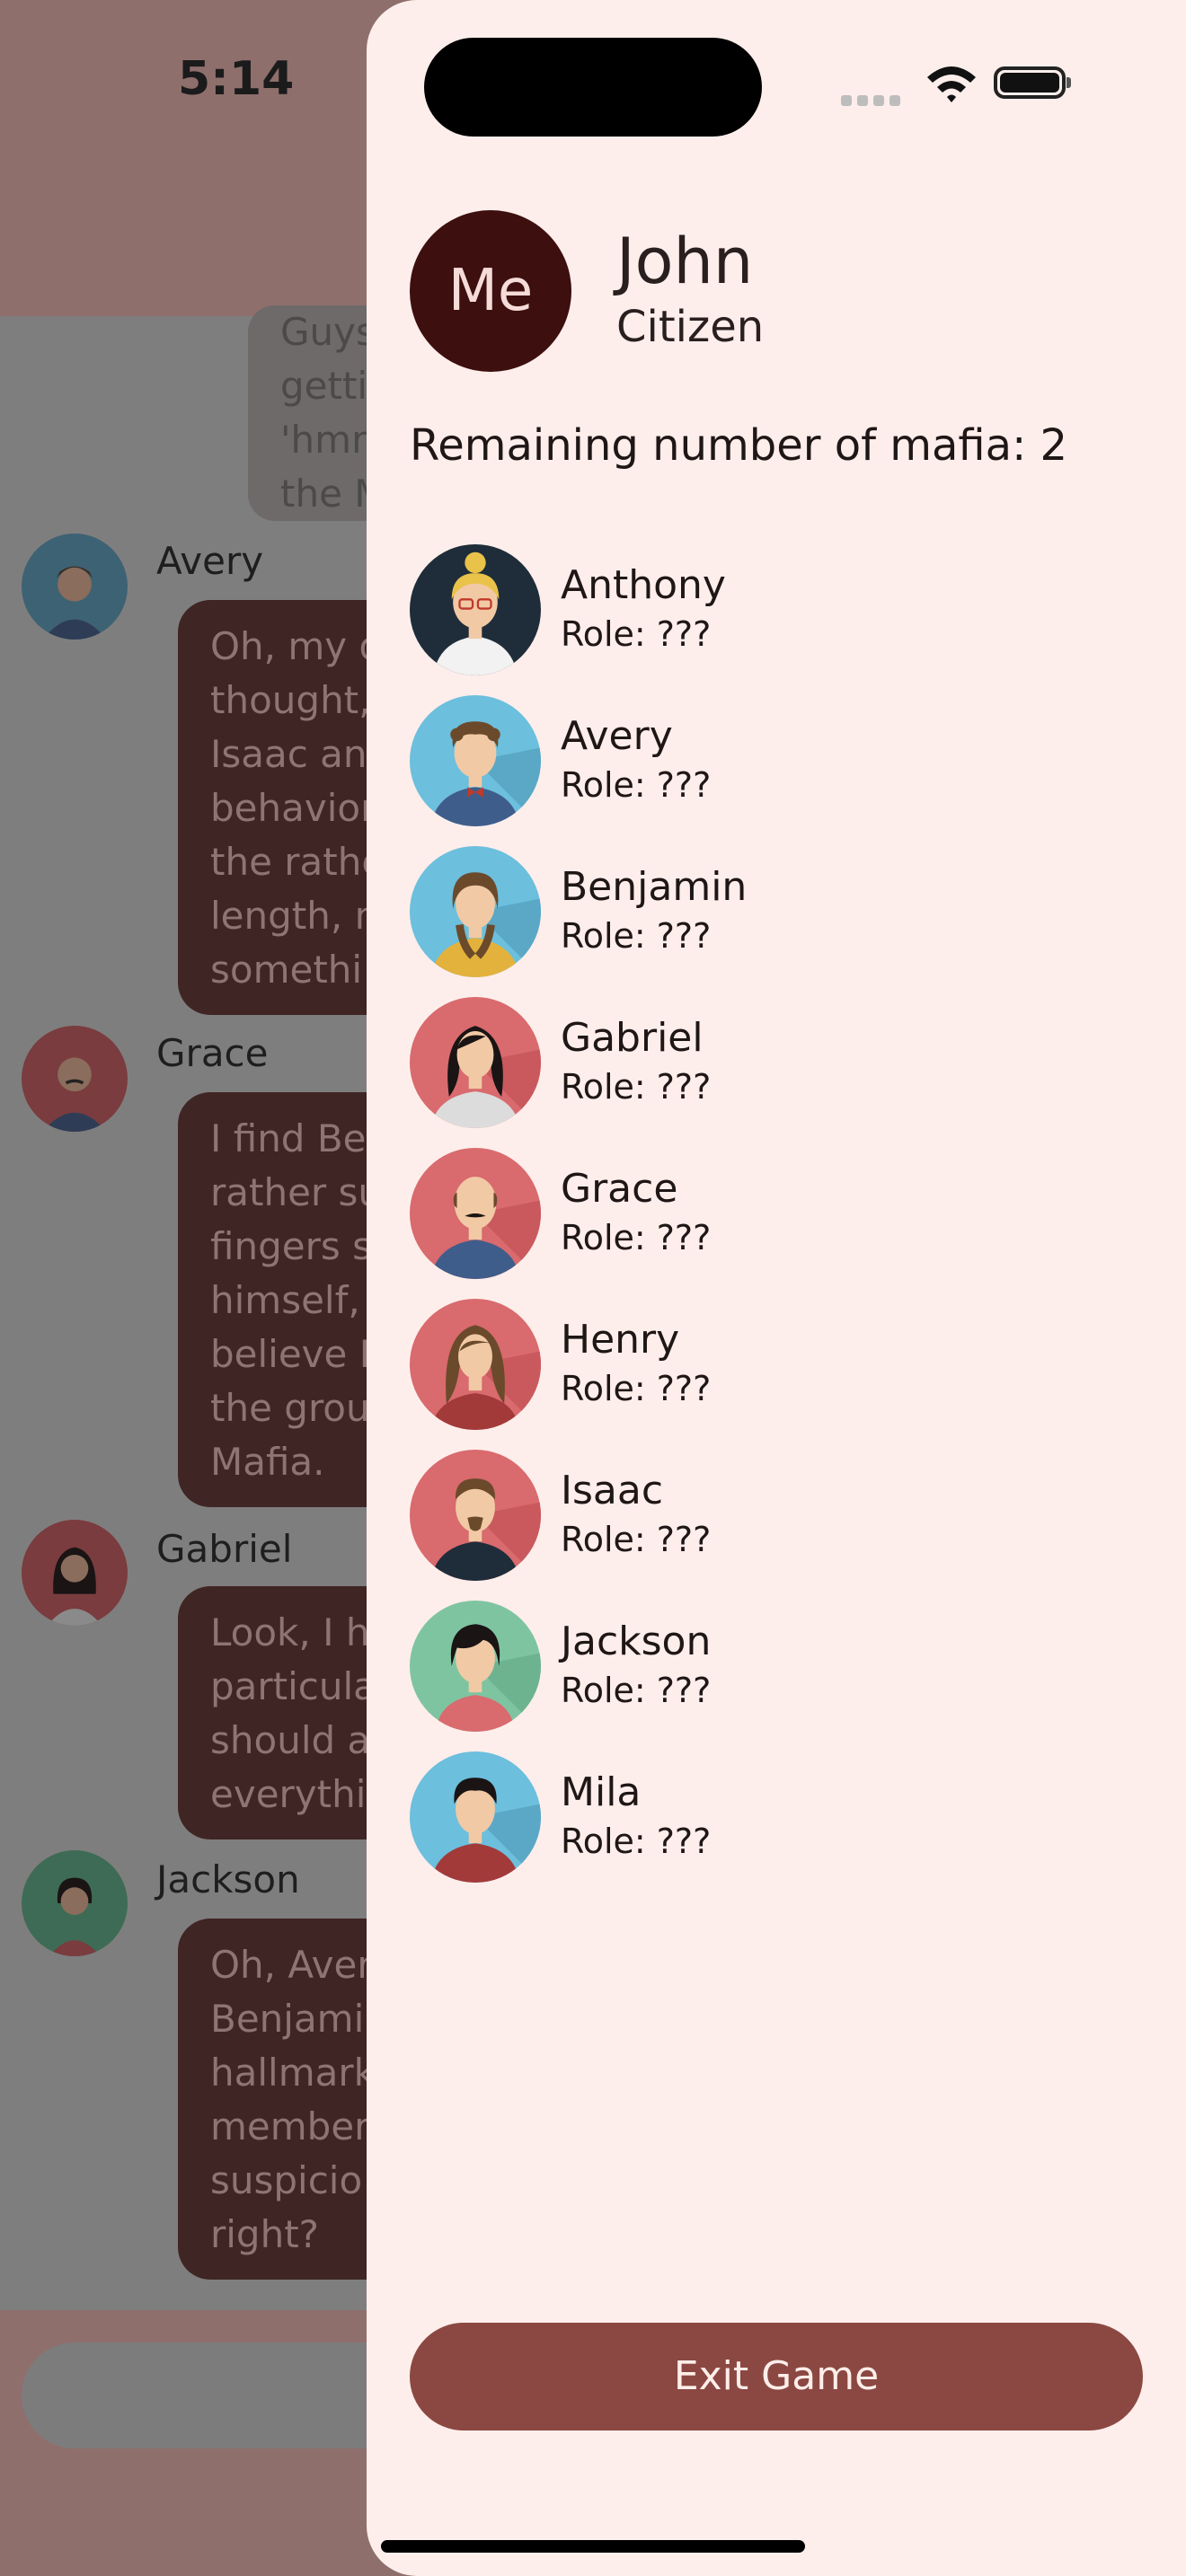  Describe the element at coordinates (212, 1053) in the screenshot. I see `chat-sender-name: Grace` at that location.